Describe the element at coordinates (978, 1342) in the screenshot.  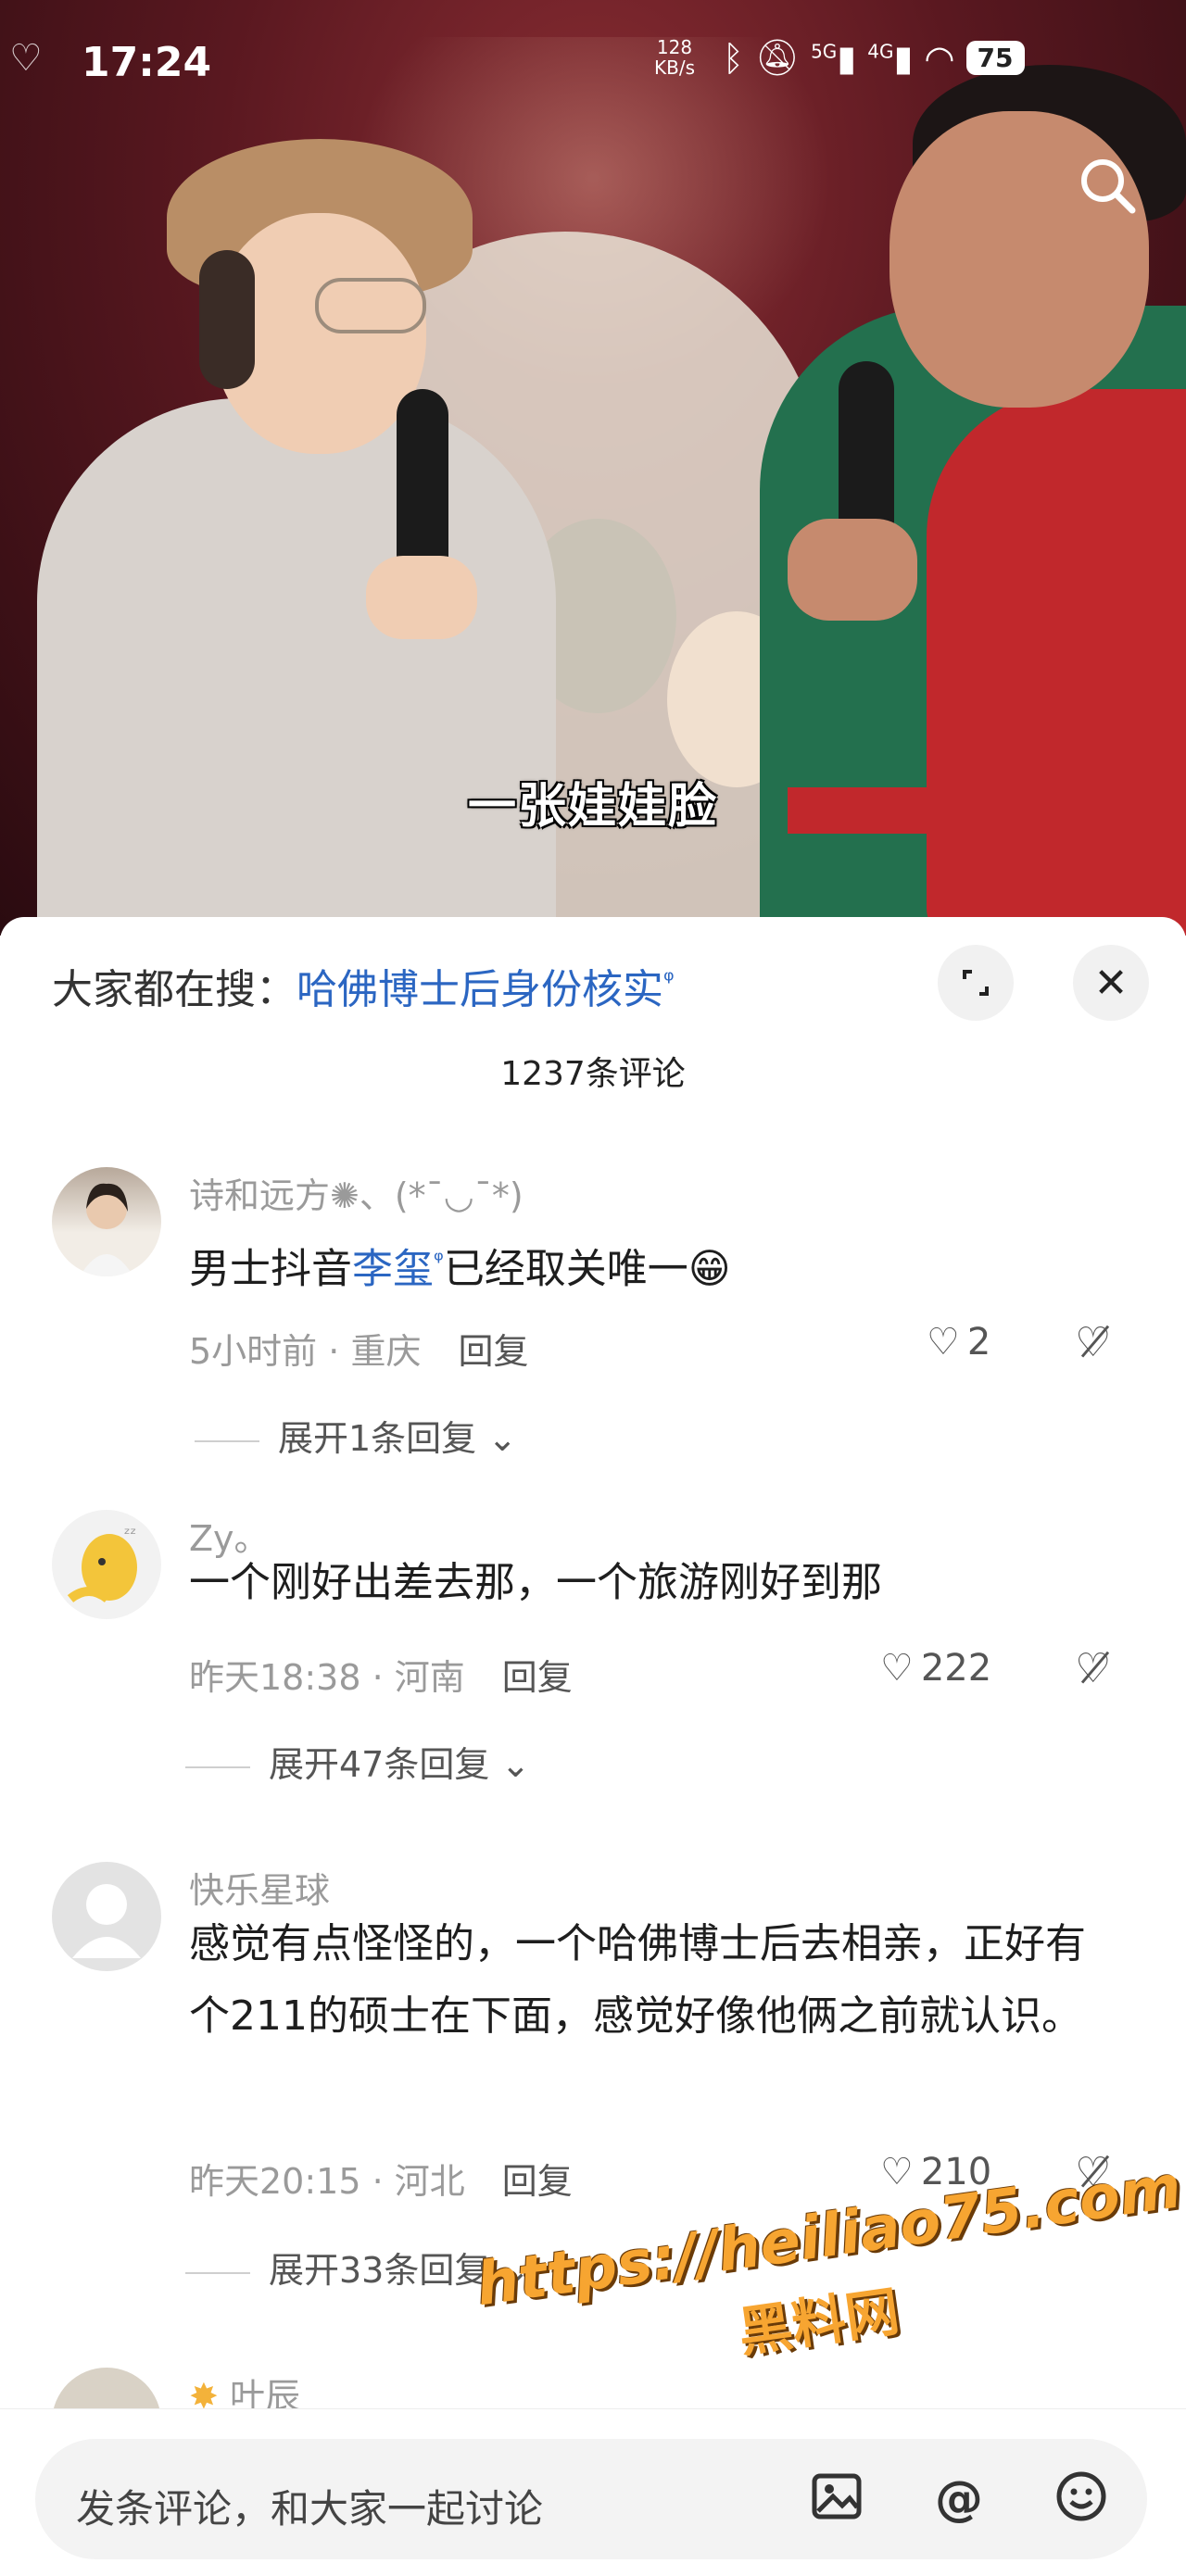
I see `like-count: 2` at that location.